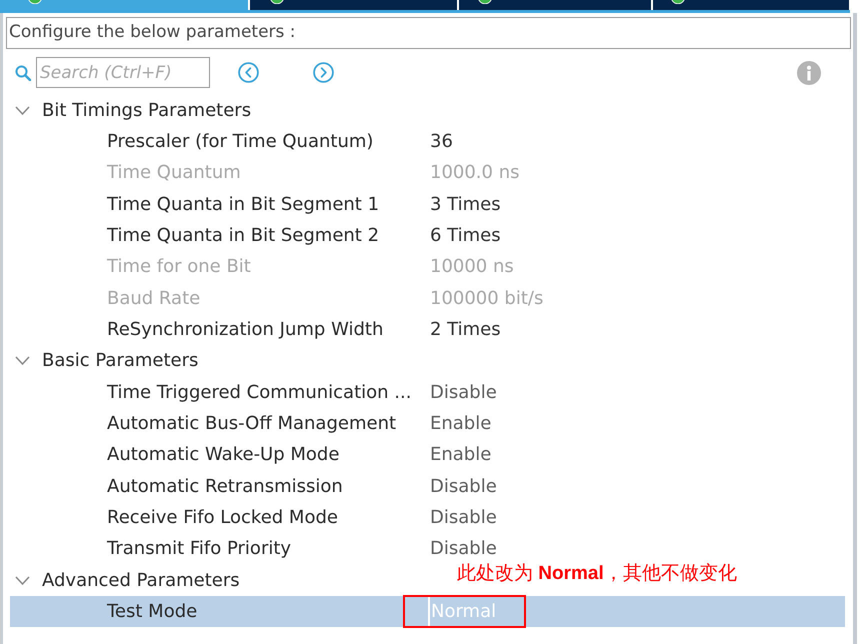 The width and height of the screenshot is (860, 644). What do you see at coordinates (323, 72) in the screenshot?
I see `next-icon` at bounding box center [323, 72].